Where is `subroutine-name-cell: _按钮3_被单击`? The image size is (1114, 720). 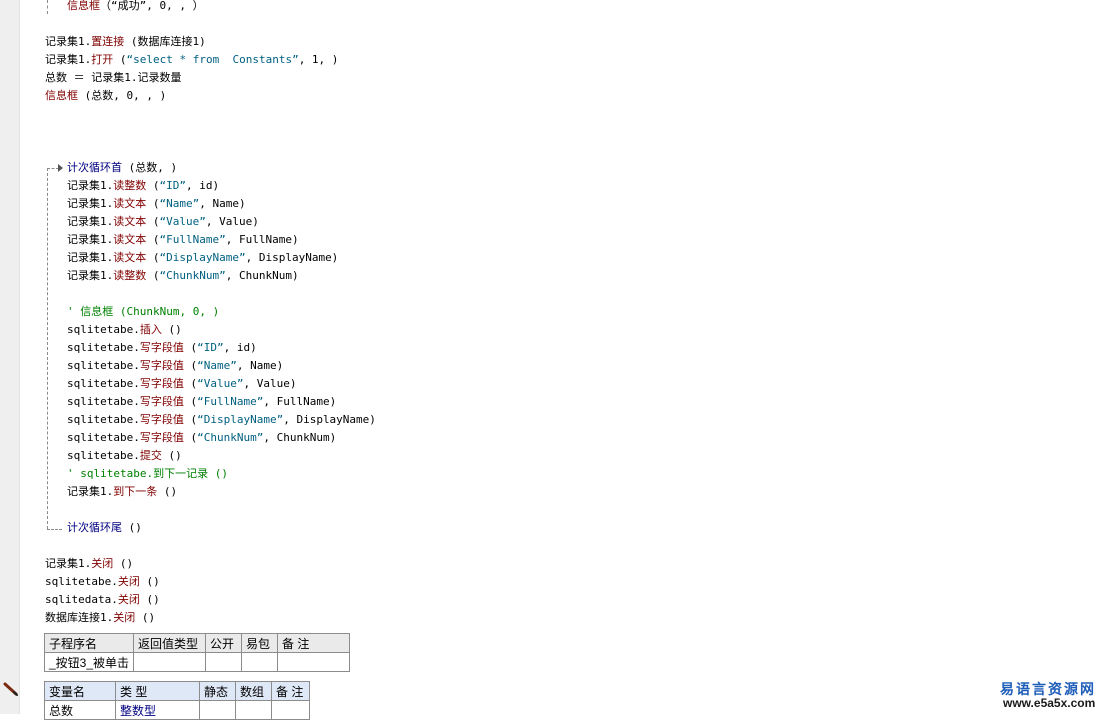 subroutine-name-cell: _按钮3_被单击 is located at coordinates (89, 662).